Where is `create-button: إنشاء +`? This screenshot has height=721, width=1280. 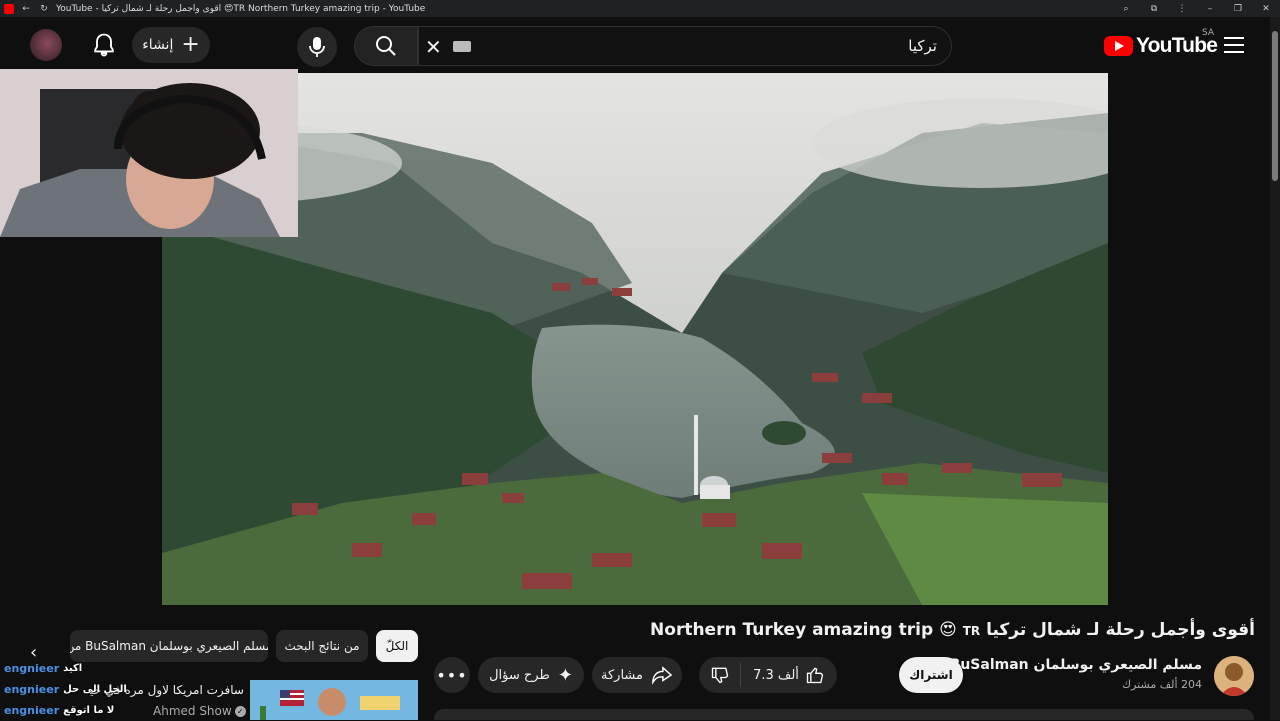 create-button: إنشاء + is located at coordinates (171, 45).